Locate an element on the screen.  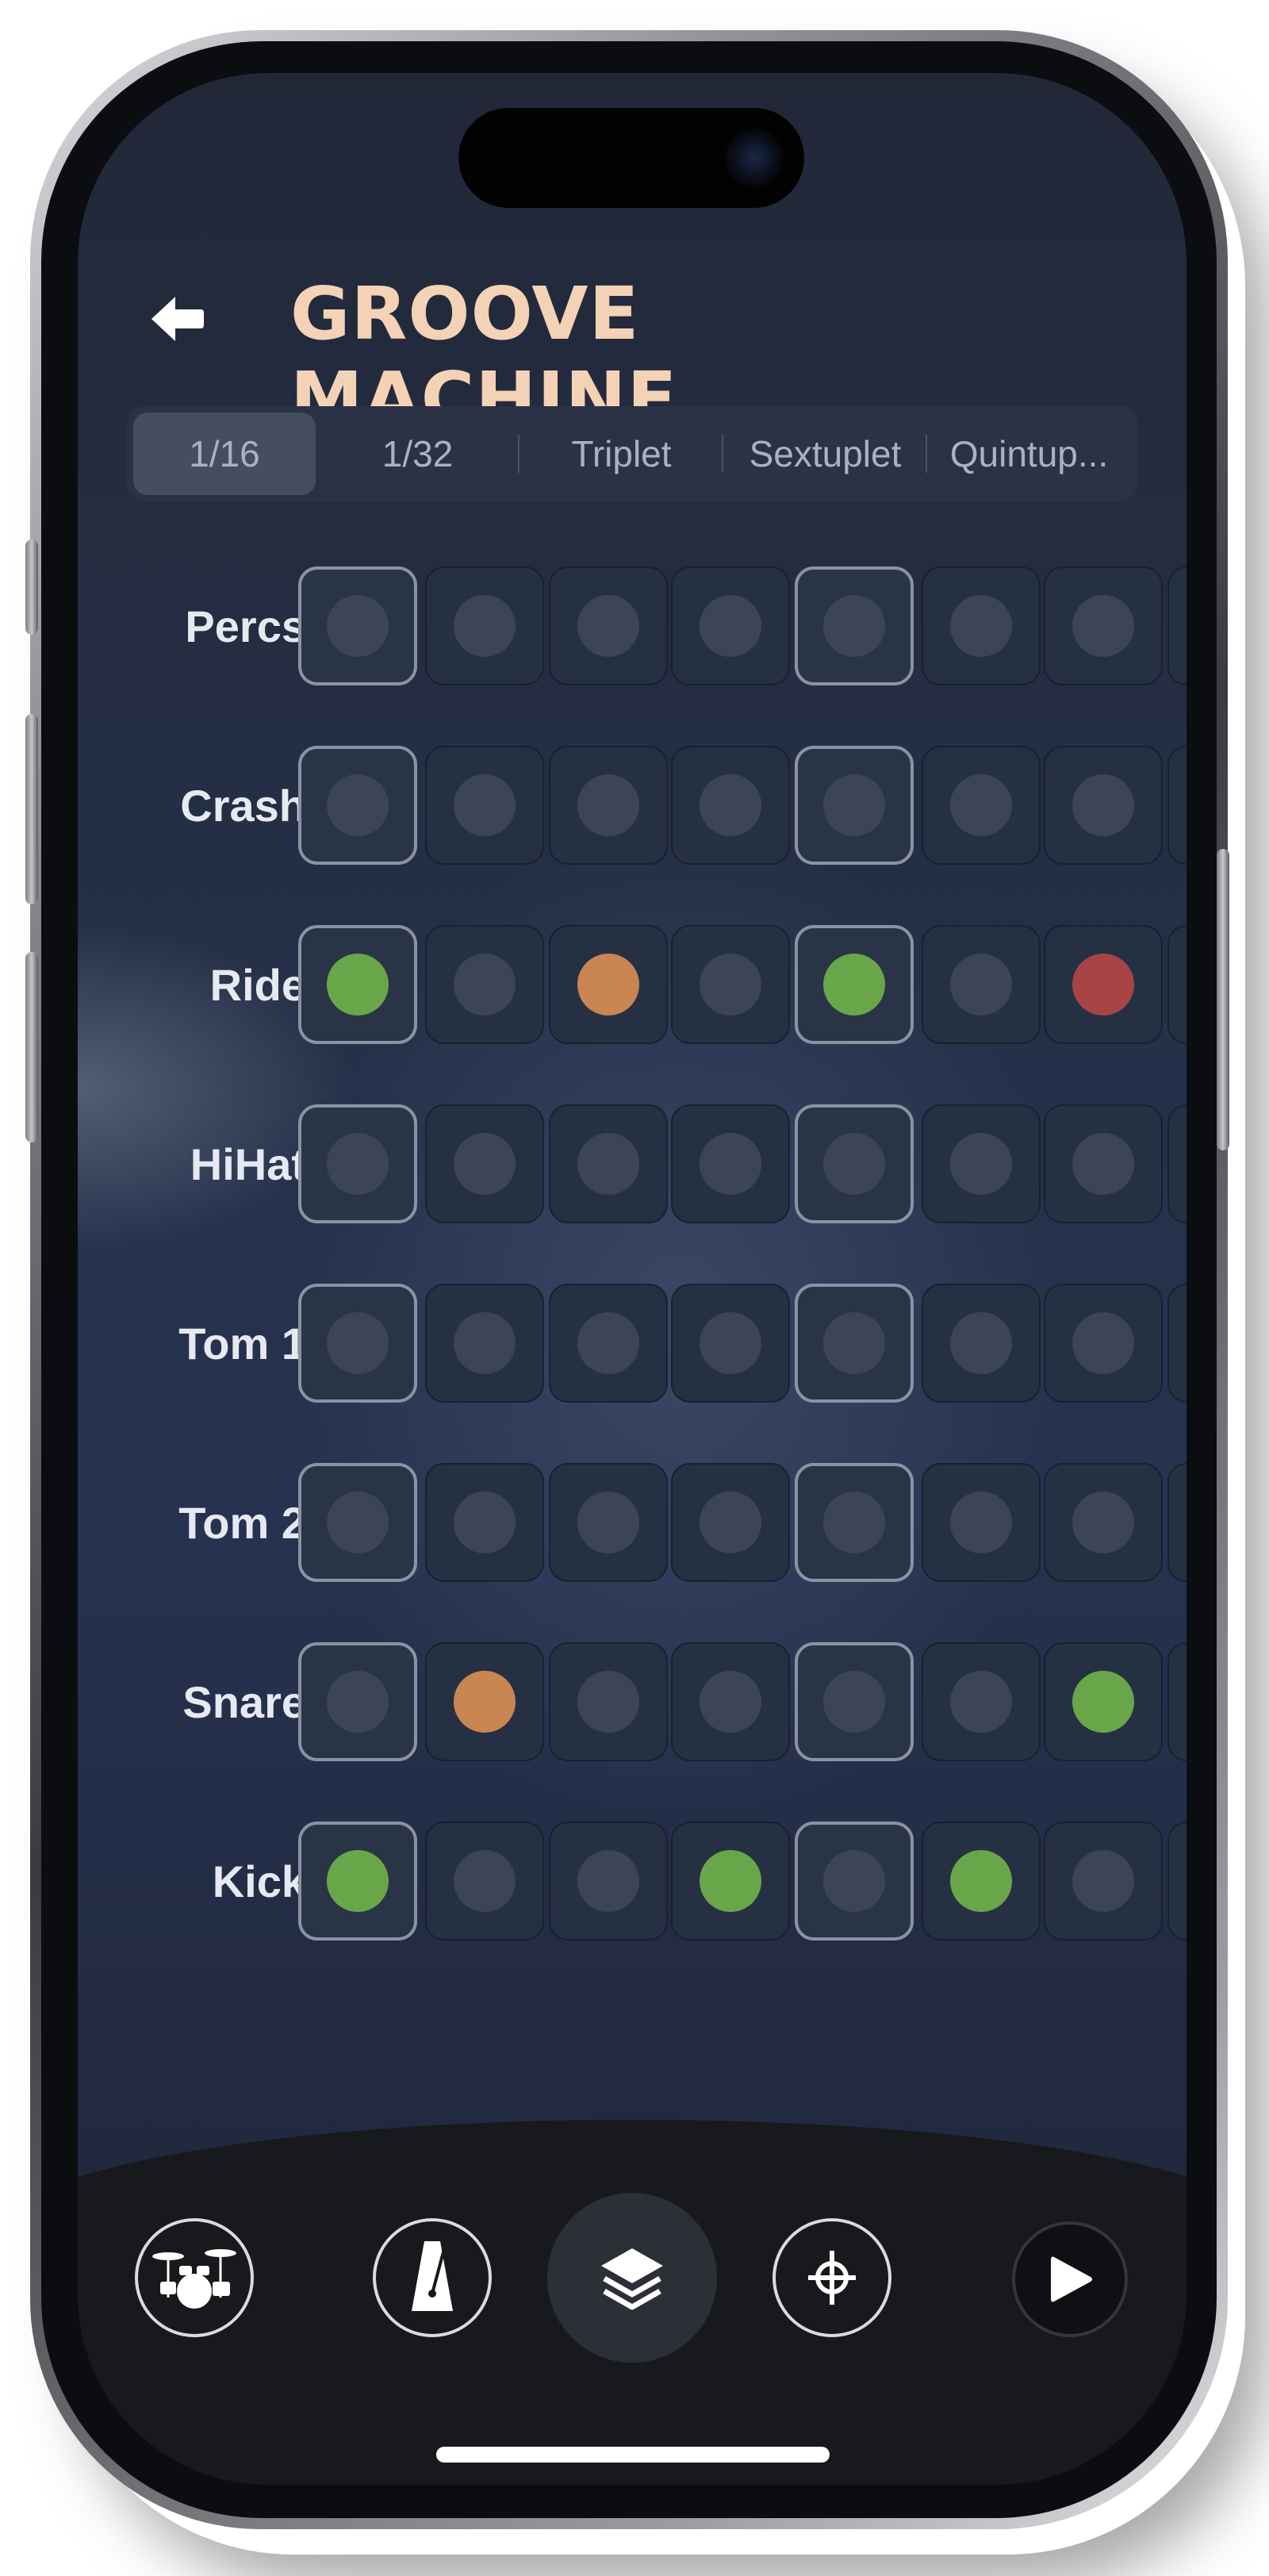
tab-1-16: 1/16 is located at coordinates (224, 454).